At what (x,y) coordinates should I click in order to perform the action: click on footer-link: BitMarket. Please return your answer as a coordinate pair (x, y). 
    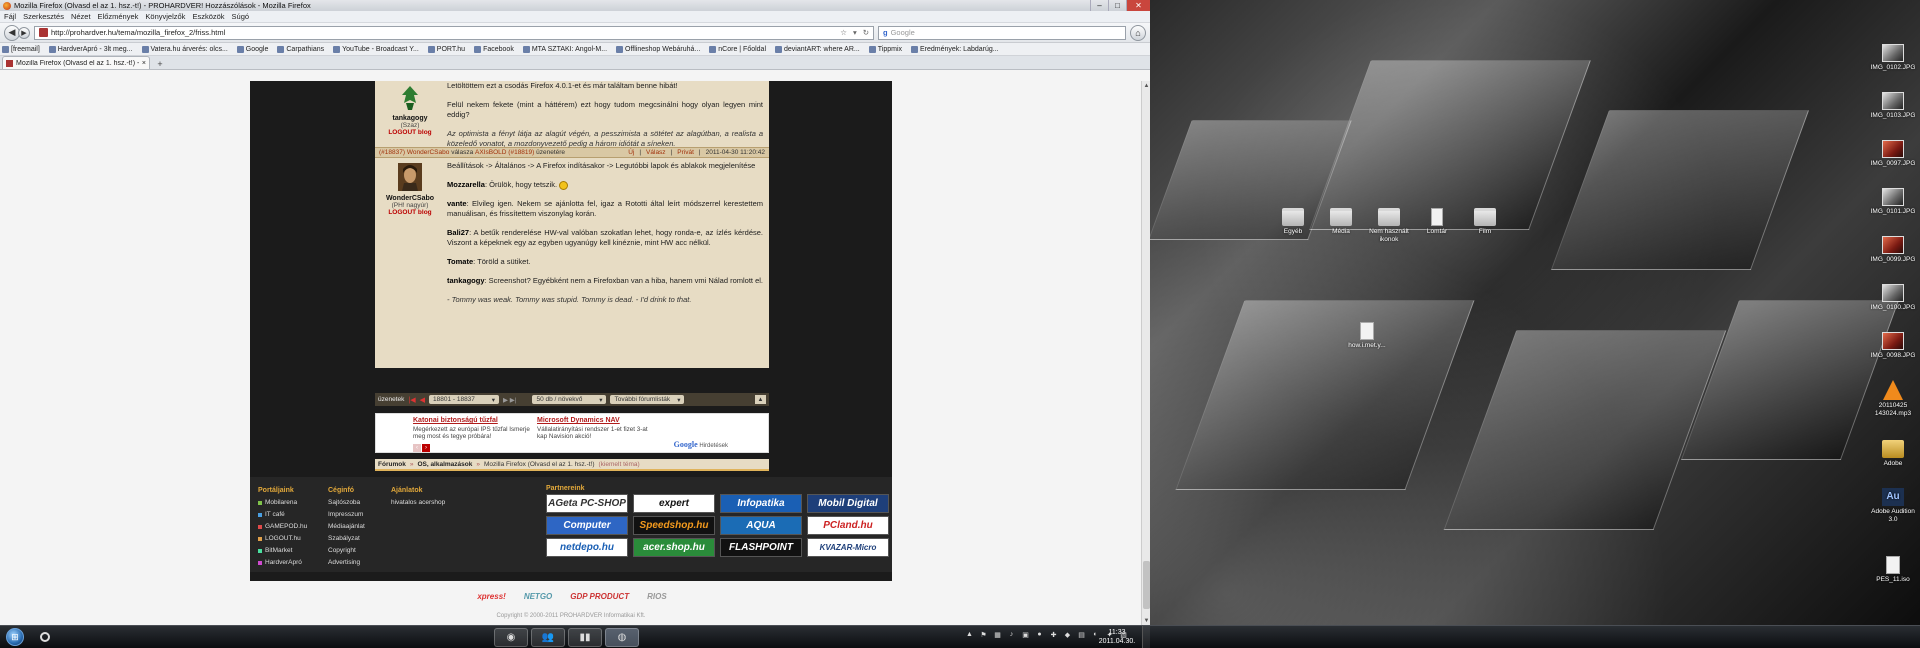
    Looking at the image, I should click on (282, 551).